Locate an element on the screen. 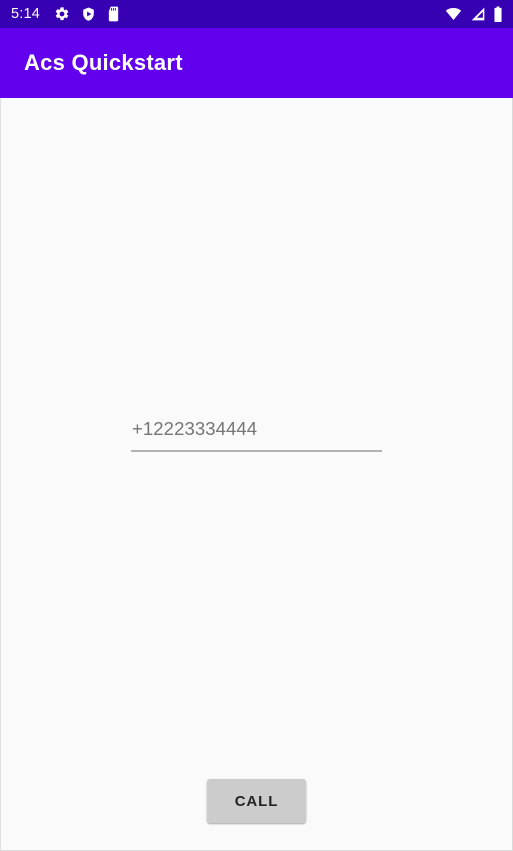 The image size is (513, 851). phone-number-input is located at coordinates (256, 433).